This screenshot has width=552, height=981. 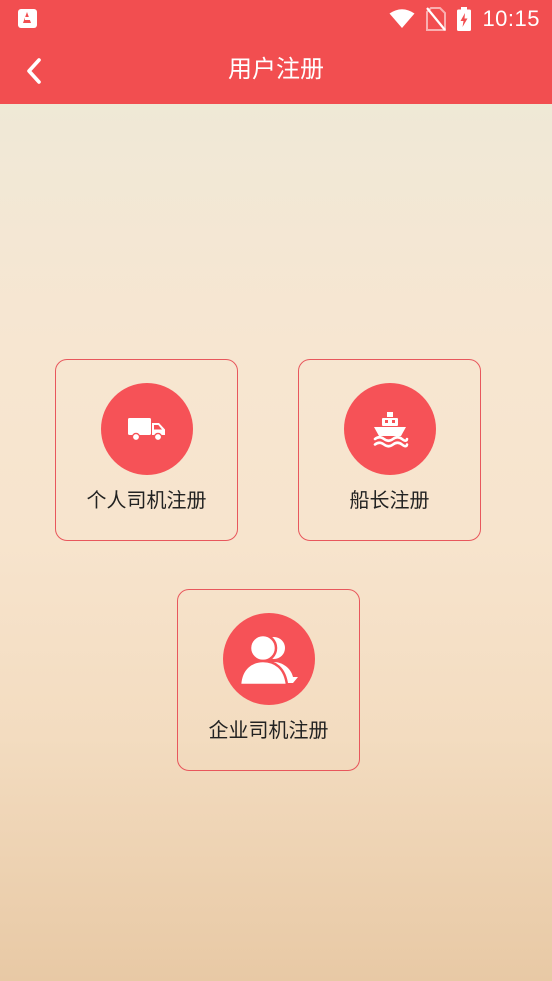 I want to click on personal-driver-register-card: 个人司机注册, so click(x=146, y=450).